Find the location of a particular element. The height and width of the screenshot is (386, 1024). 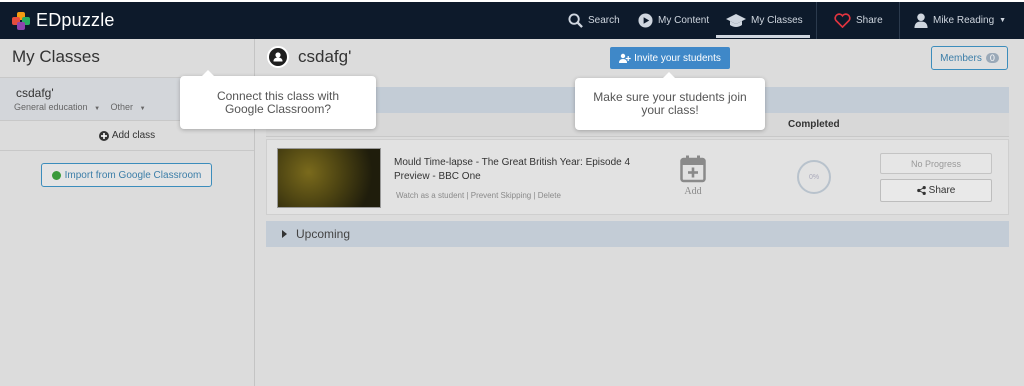

import-google-classroom-button: Import from Google Classroom is located at coordinates (126, 175).